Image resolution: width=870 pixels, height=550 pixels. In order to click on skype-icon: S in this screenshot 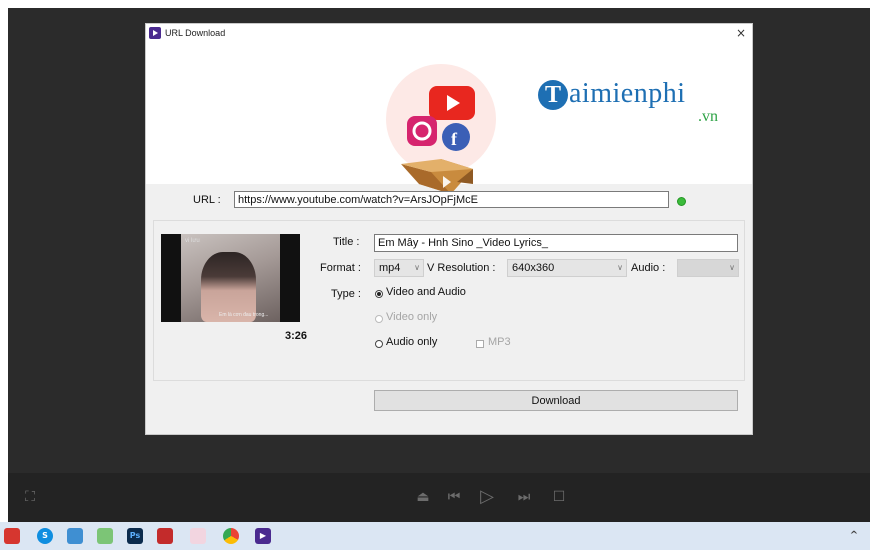, I will do `click(45, 536)`.